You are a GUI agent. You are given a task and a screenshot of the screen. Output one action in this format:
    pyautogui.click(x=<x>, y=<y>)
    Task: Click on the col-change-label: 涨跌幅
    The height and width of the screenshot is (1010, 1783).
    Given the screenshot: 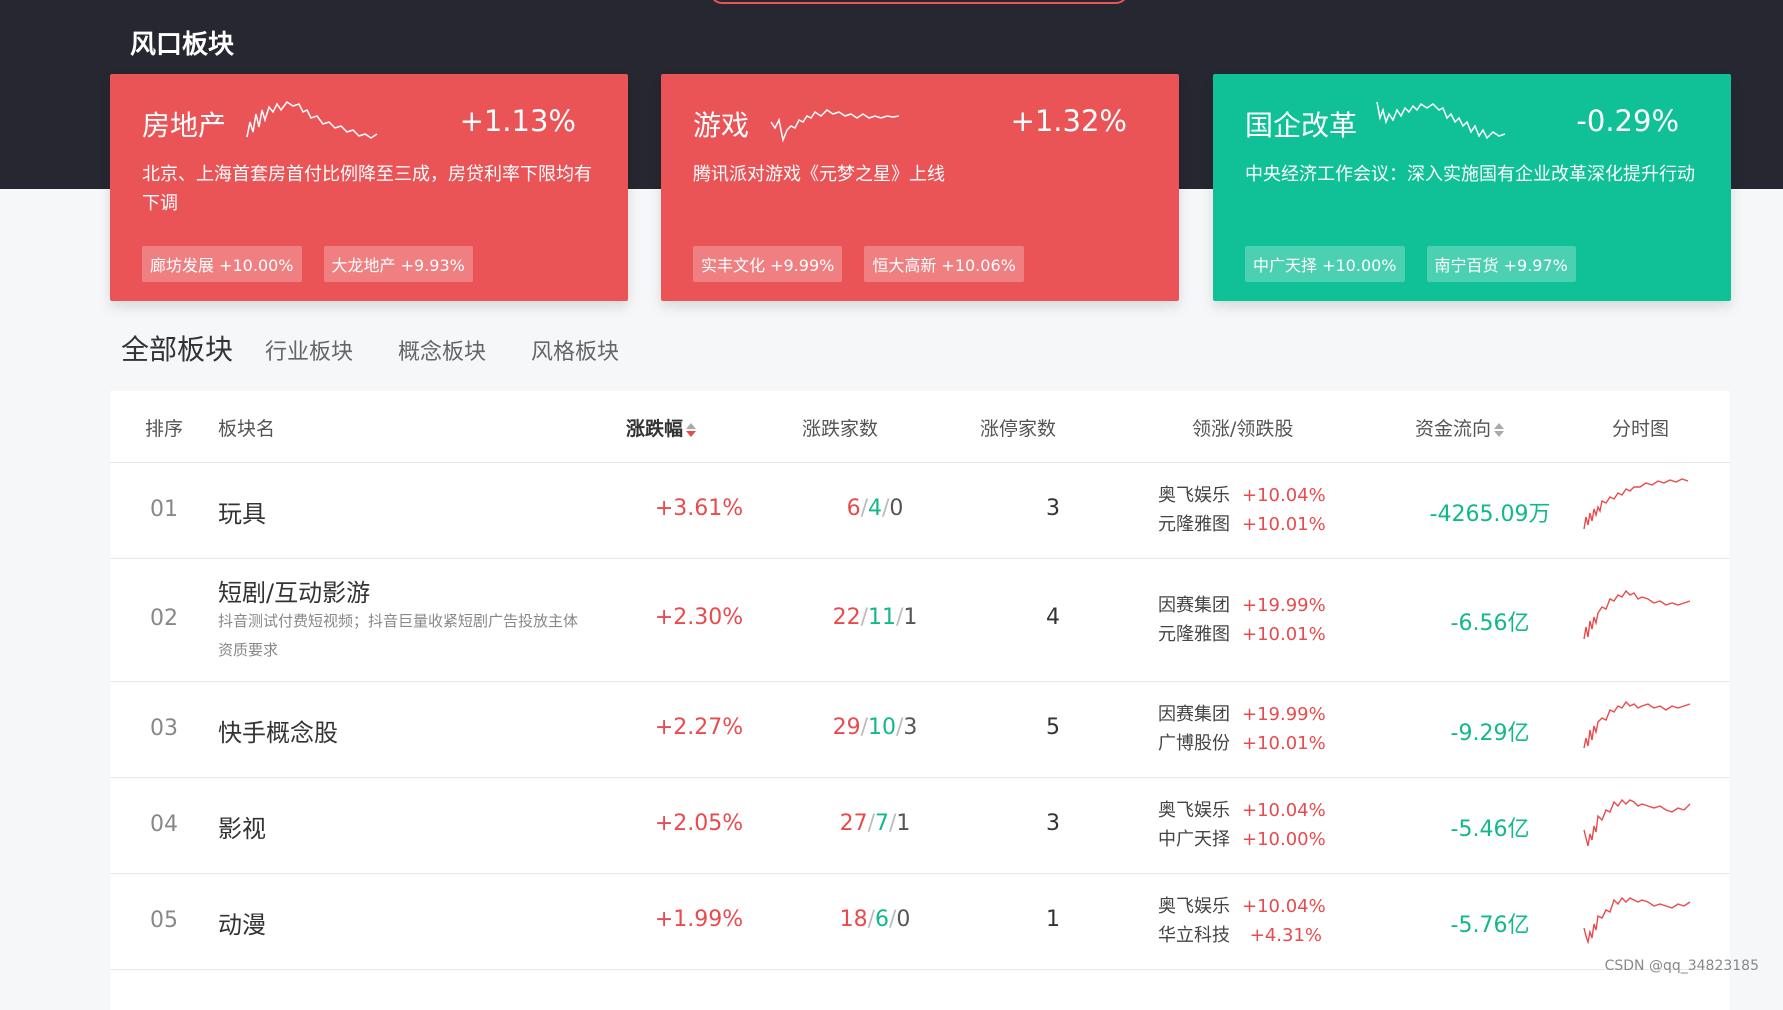 What is the action you would take?
    pyautogui.click(x=655, y=429)
    